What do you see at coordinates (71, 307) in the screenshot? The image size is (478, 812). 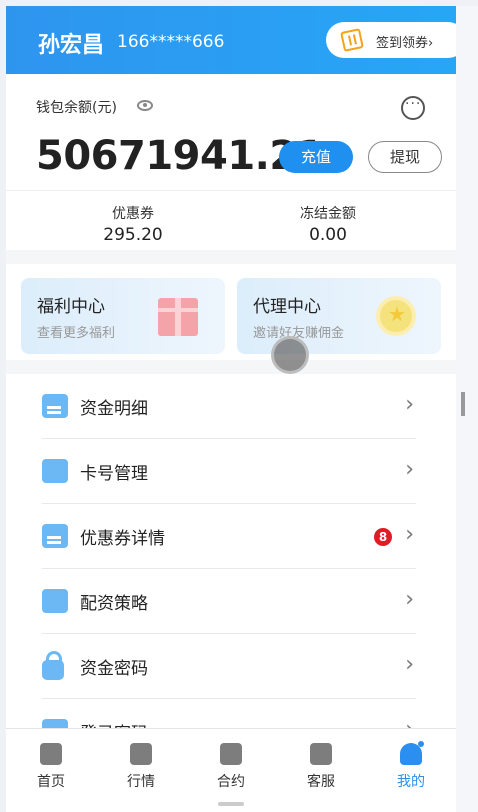 I see `card-title: 福利中心` at bounding box center [71, 307].